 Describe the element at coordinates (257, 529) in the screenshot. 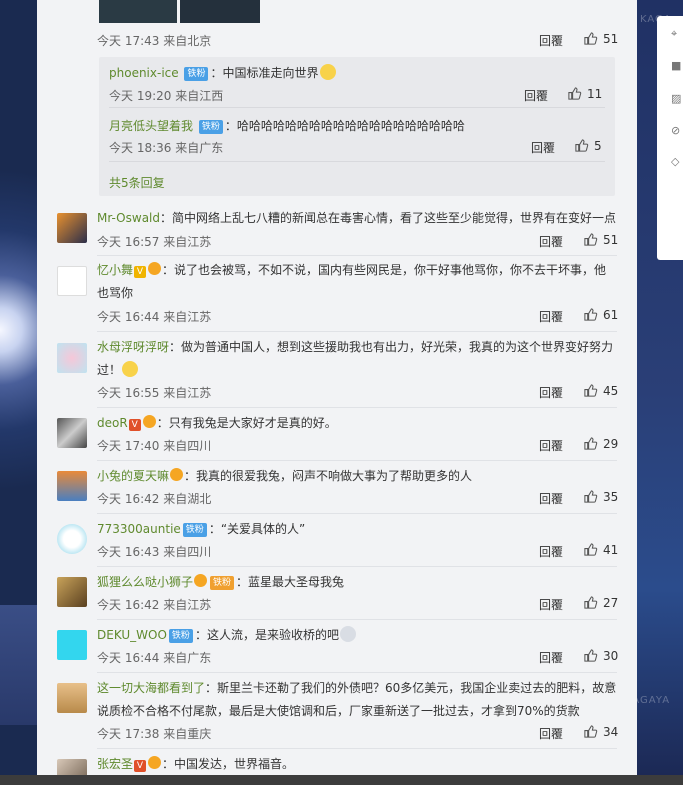

I see `comment-text: ：“关爱具体的人”` at that location.